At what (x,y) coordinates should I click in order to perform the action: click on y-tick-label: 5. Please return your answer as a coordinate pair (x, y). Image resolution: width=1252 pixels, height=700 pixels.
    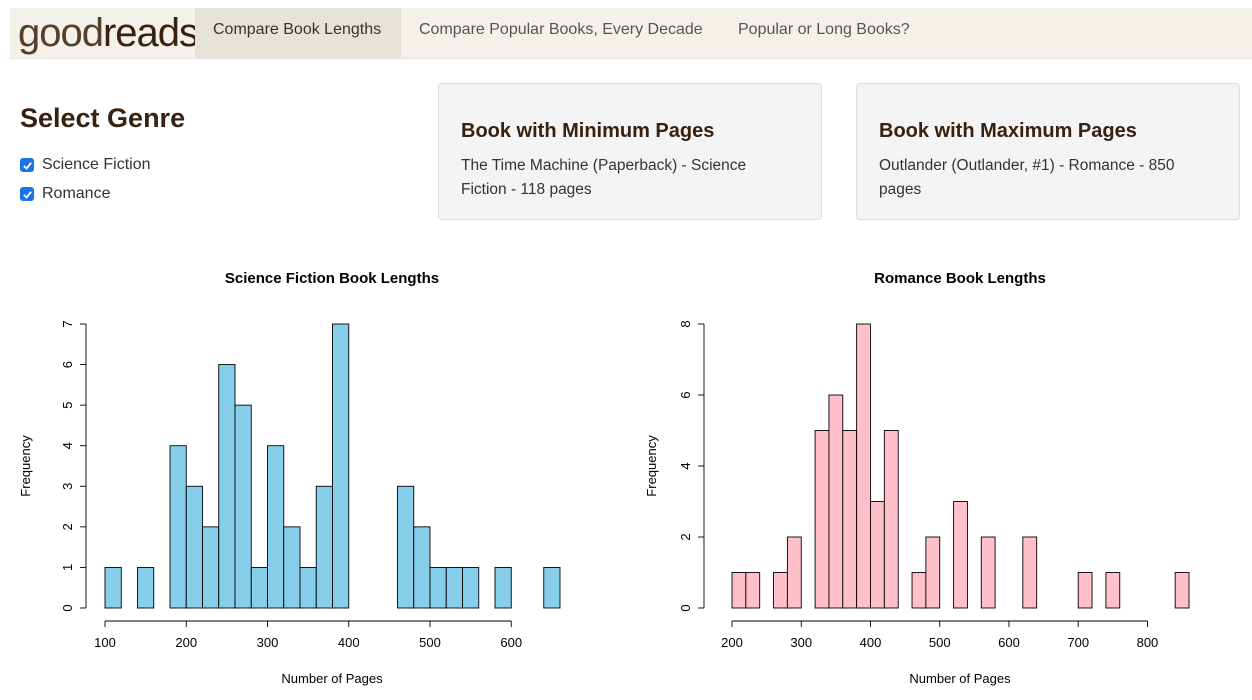
    Looking at the image, I should click on (67, 405).